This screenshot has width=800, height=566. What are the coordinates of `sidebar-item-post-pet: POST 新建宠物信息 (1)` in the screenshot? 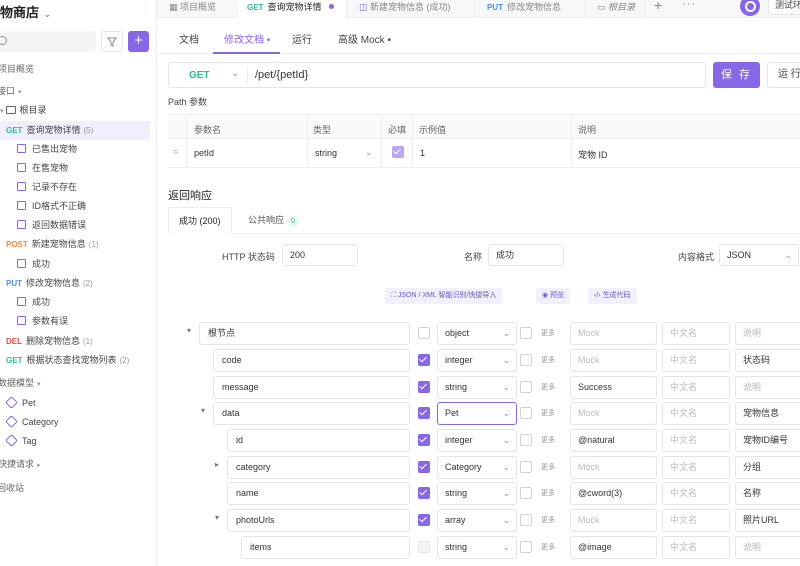 It's located at (49, 244).